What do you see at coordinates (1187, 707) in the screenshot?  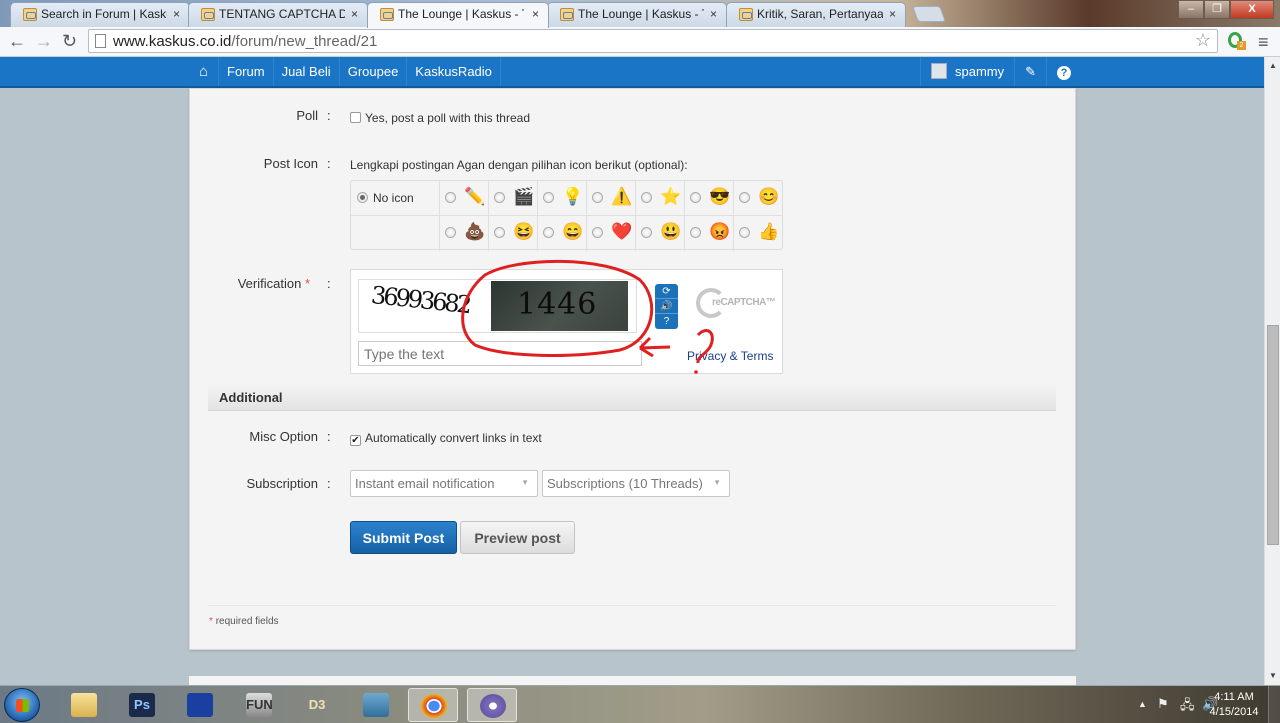 I see `network-icon: 🖧` at bounding box center [1187, 707].